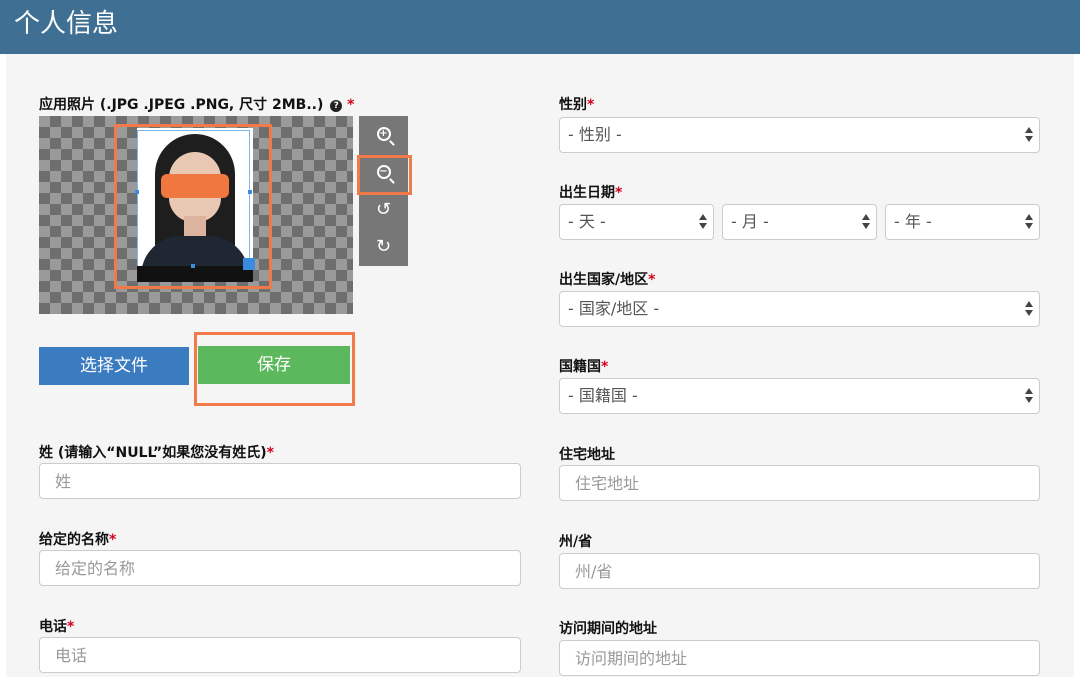  What do you see at coordinates (153, 453) in the screenshot?
I see `surname-label-text: 姓 (请输入“NULL”如果您没有姓氏)` at bounding box center [153, 453].